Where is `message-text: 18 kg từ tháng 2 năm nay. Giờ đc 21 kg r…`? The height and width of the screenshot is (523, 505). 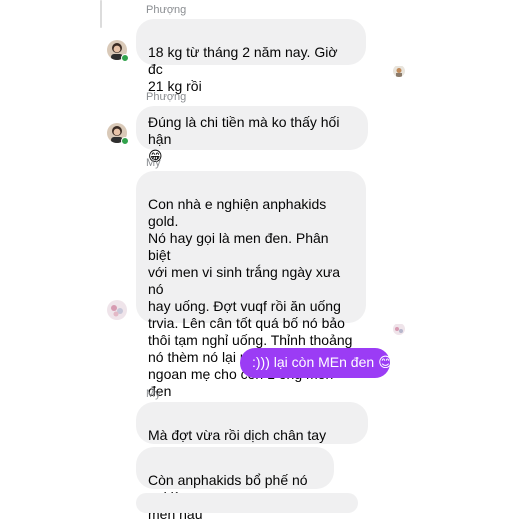
message-text: 18 kg từ tháng 2 năm nay. Giờ đc 21 kg r… is located at coordinates (243, 69).